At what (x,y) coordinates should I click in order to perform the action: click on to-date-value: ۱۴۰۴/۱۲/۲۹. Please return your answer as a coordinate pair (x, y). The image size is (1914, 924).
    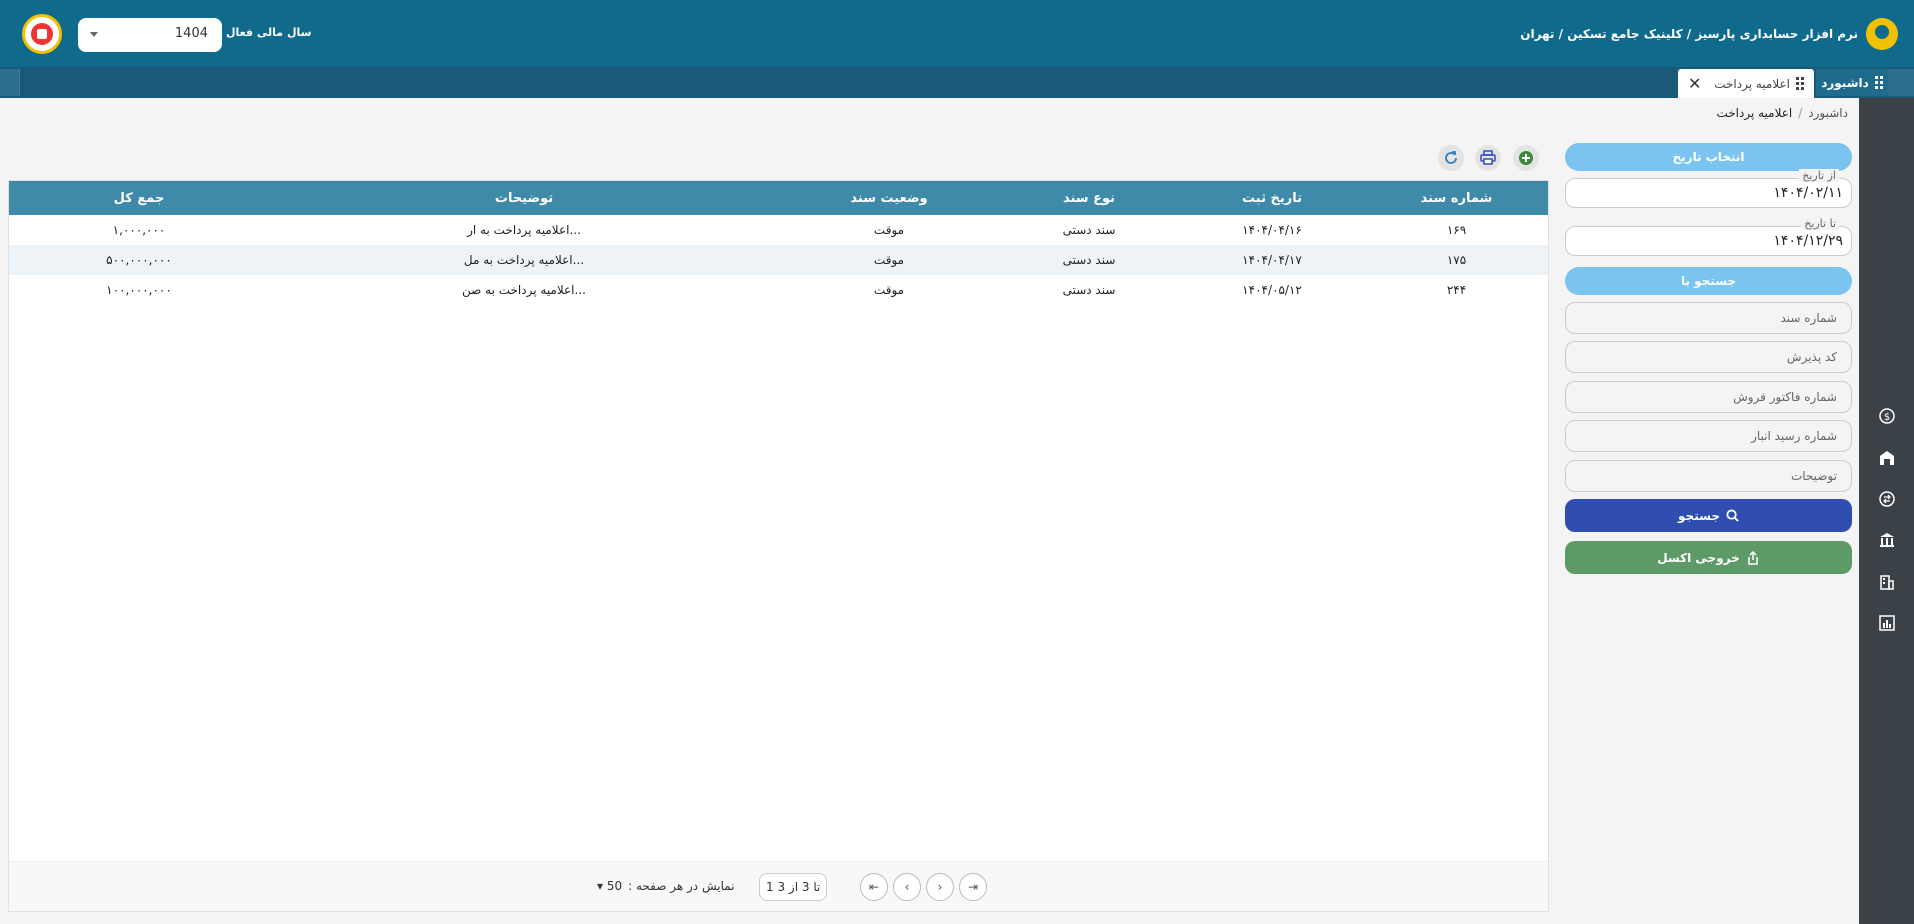
    Looking at the image, I should click on (1808, 241).